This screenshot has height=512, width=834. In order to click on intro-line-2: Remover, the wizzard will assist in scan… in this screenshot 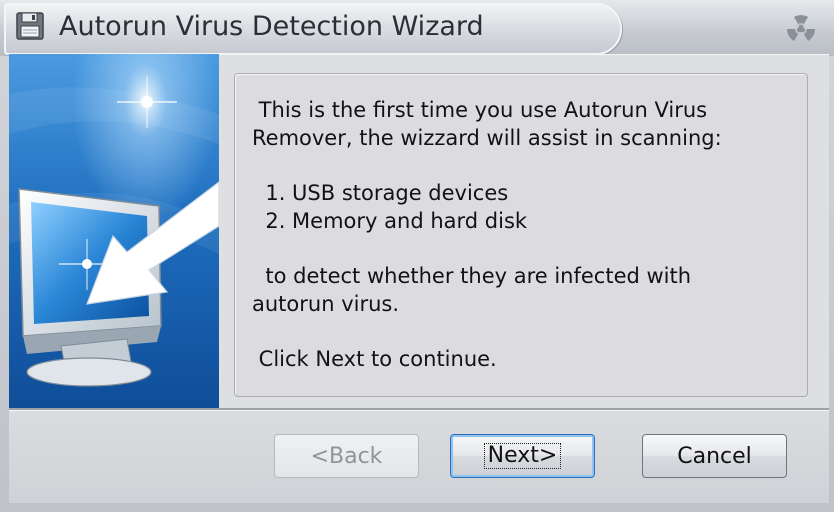, I will do `click(487, 137)`.